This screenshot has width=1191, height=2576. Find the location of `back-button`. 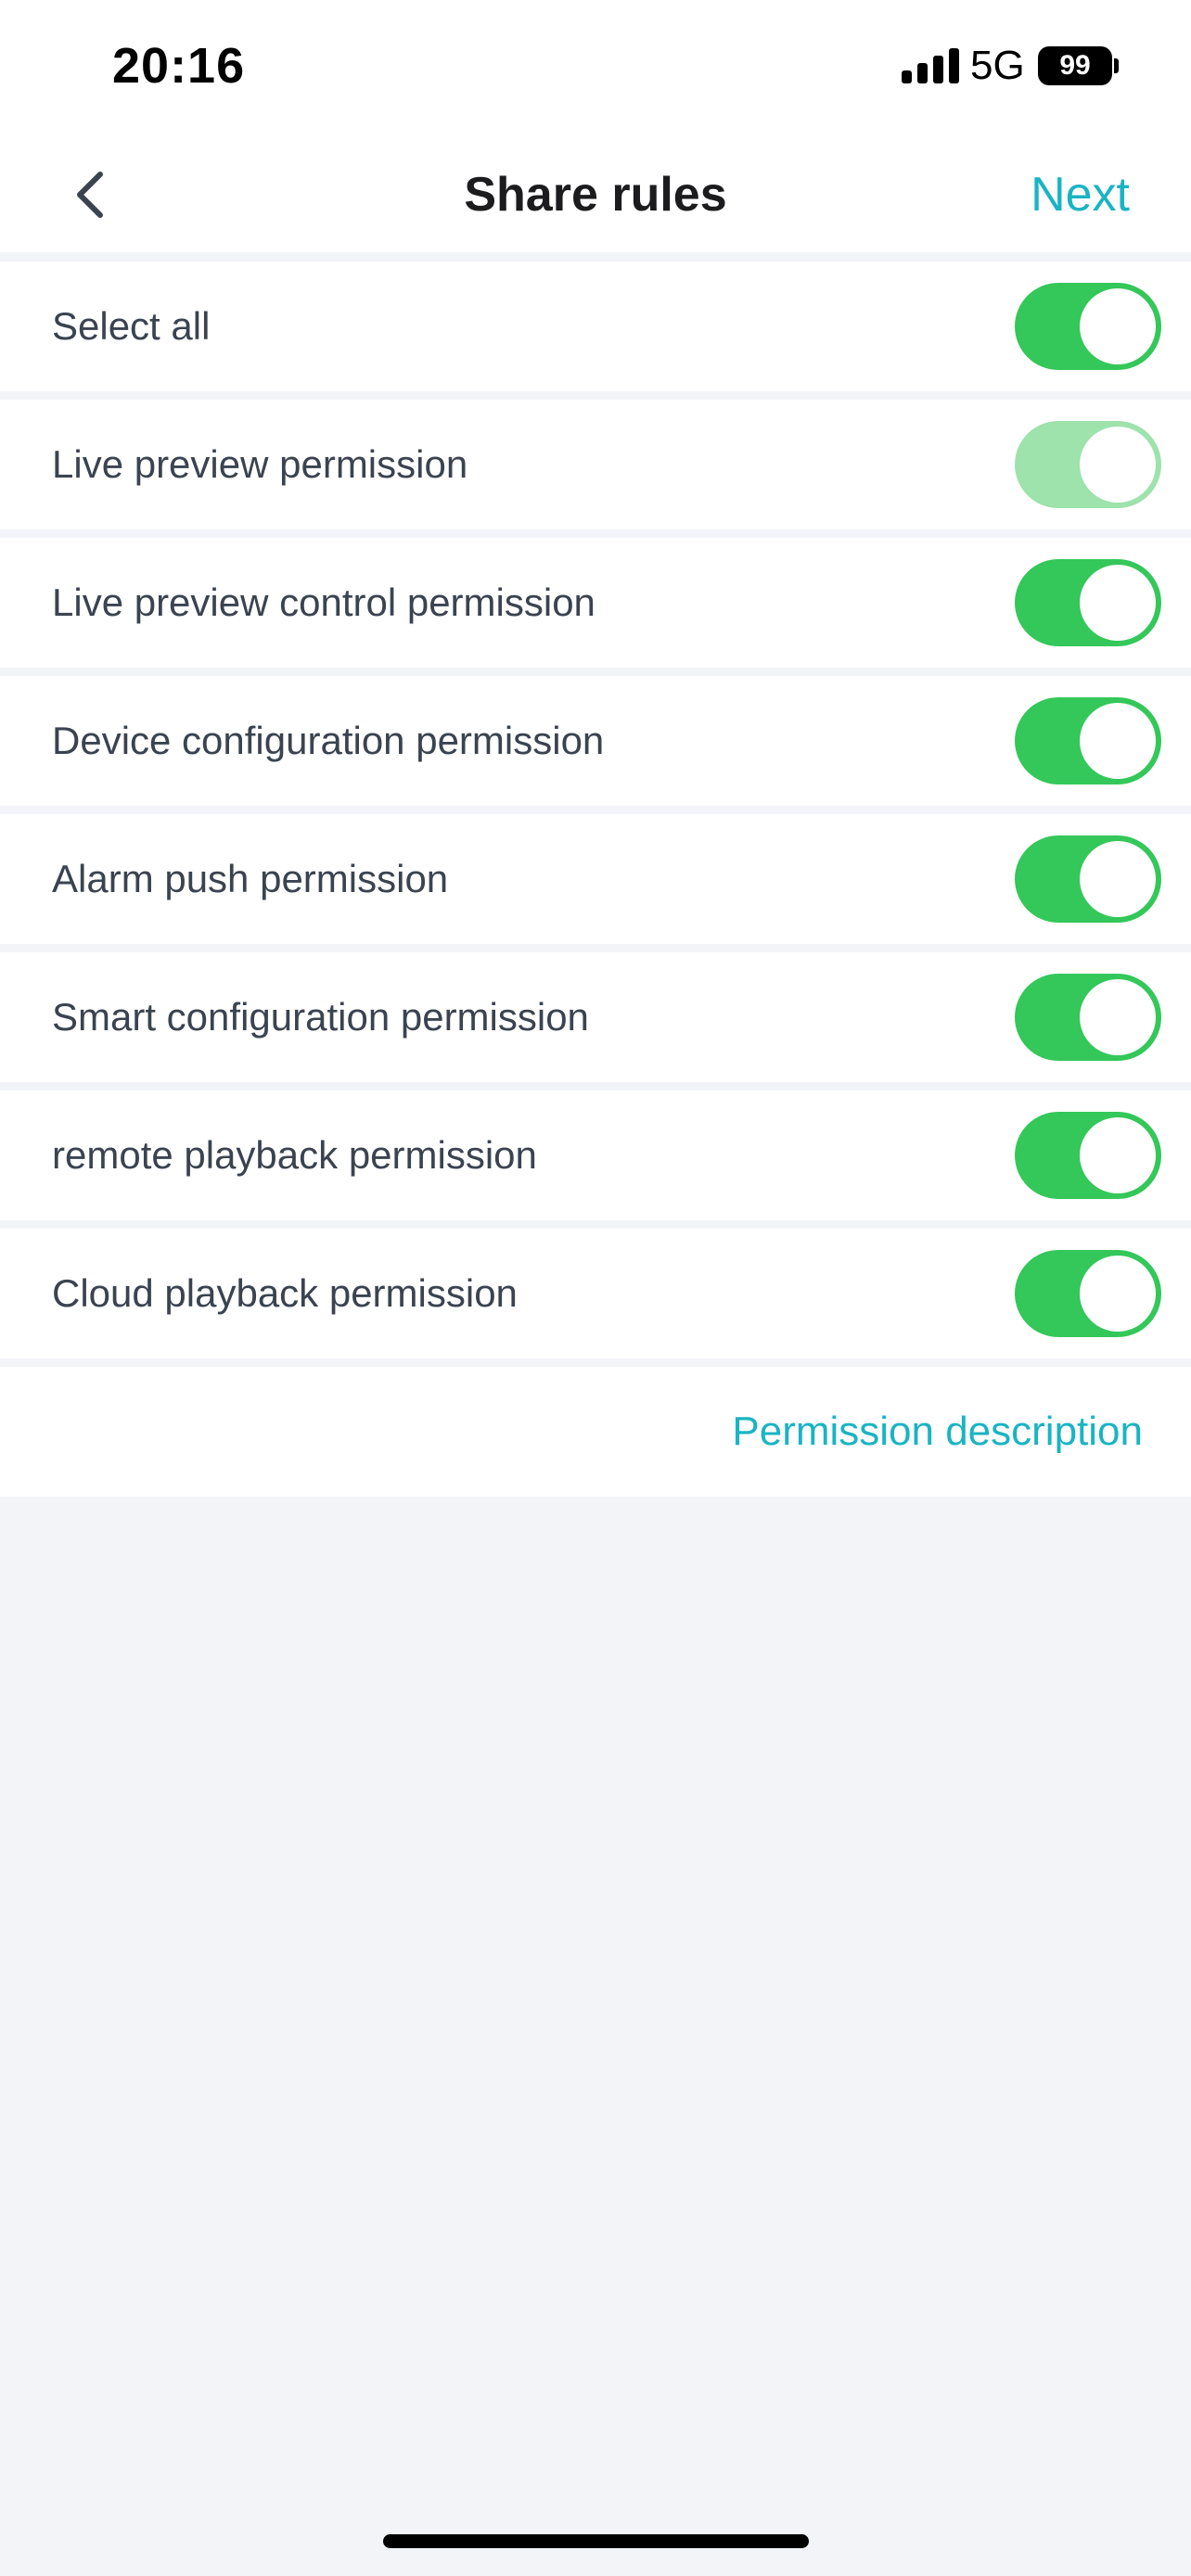

back-button is located at coordinates (91, 194).